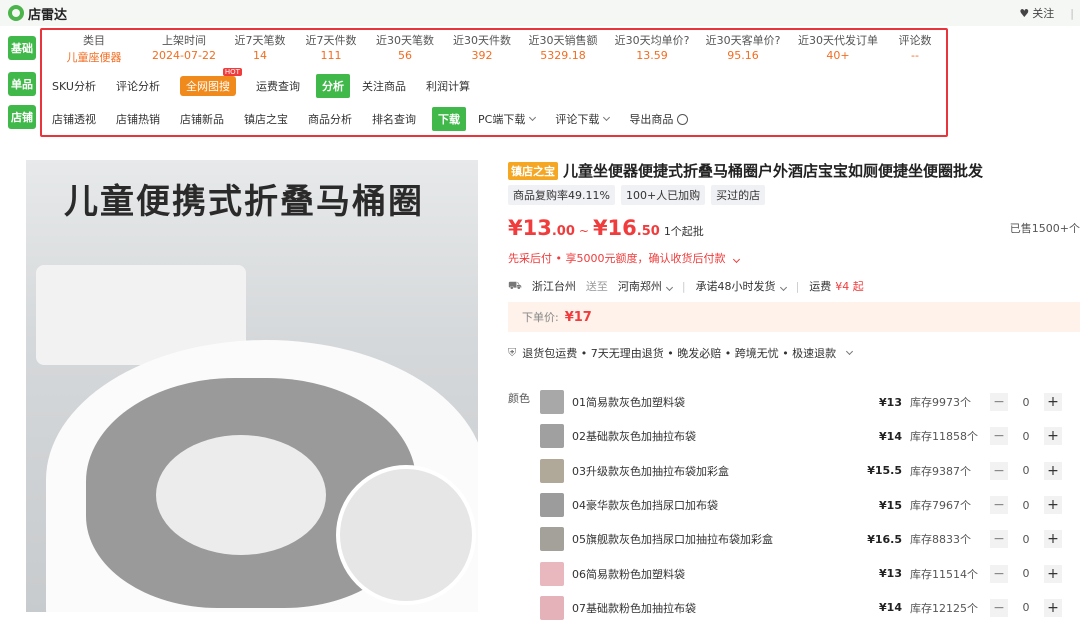  Describe the element at coordinates (810, 471) in the screenshot. I see `variant-row: 03升级款灰色加抽拉布袋加彩盒 ¥15.5 库存9387个 −0 +` at that location.